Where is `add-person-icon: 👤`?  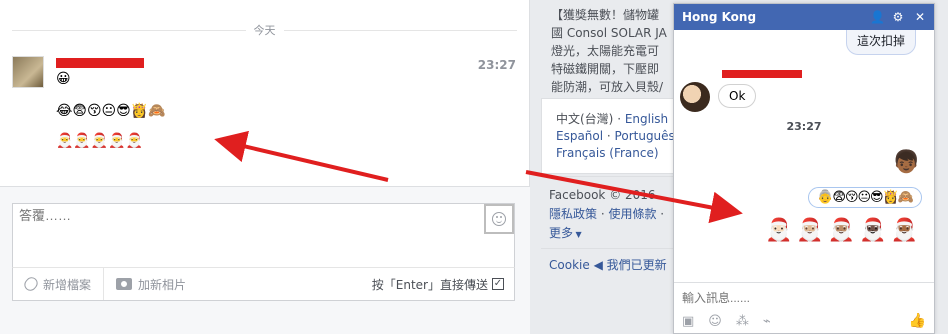 add-person-icon: 👤 is located at coordinates (877, 17).